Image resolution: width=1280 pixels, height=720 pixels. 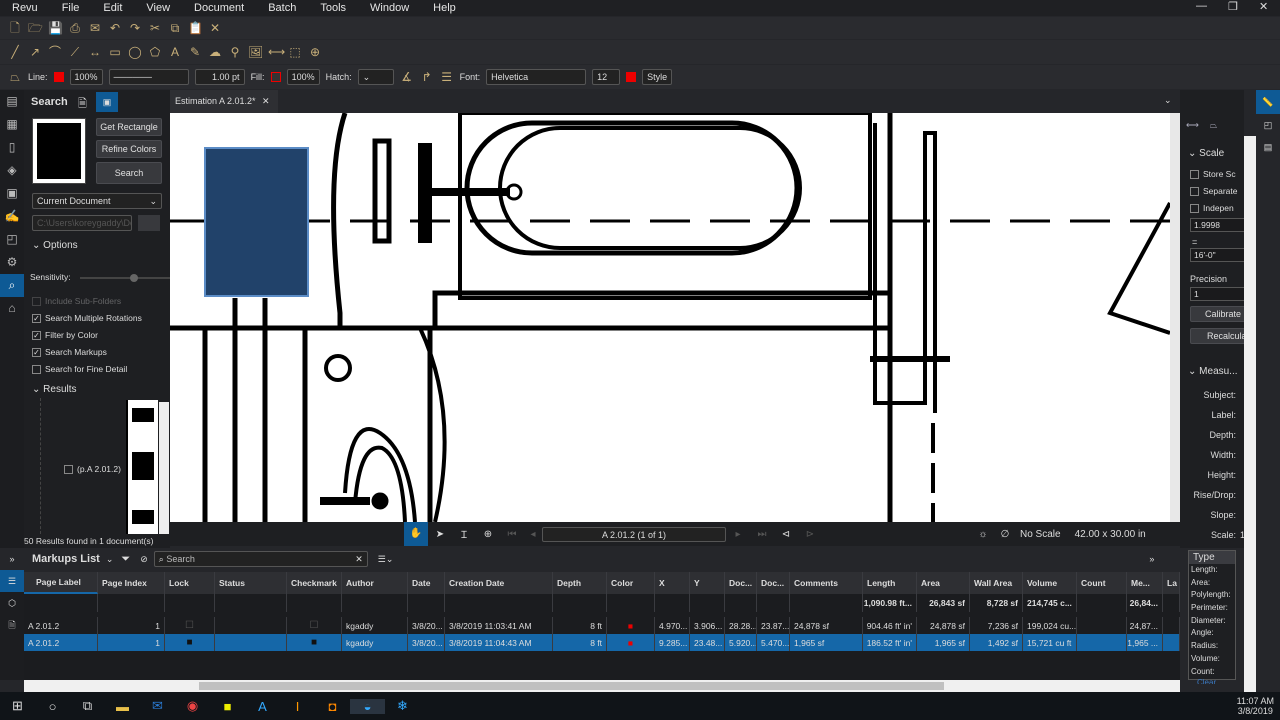 I want to click on highlight-tool-icon: ✎, so click(x=195, y=52).